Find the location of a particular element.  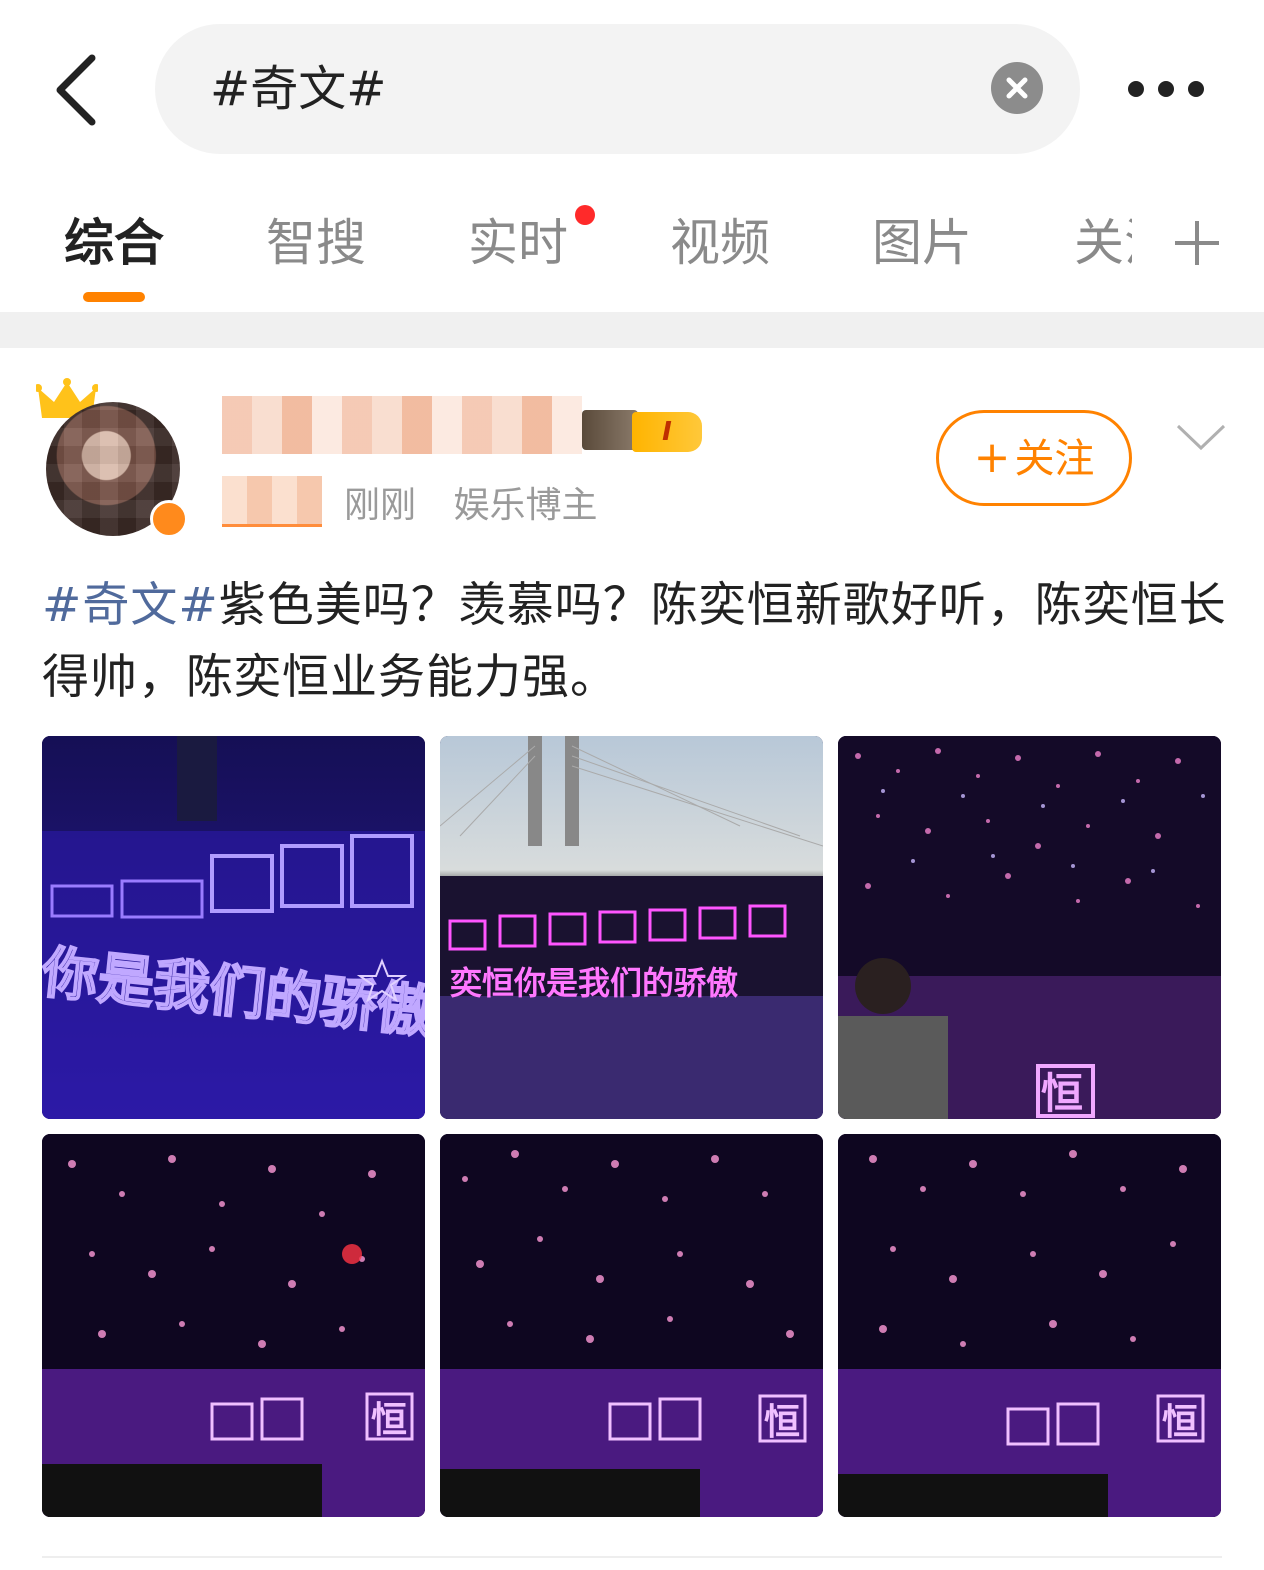

plus-icon is located at coordinates (1197, 243).